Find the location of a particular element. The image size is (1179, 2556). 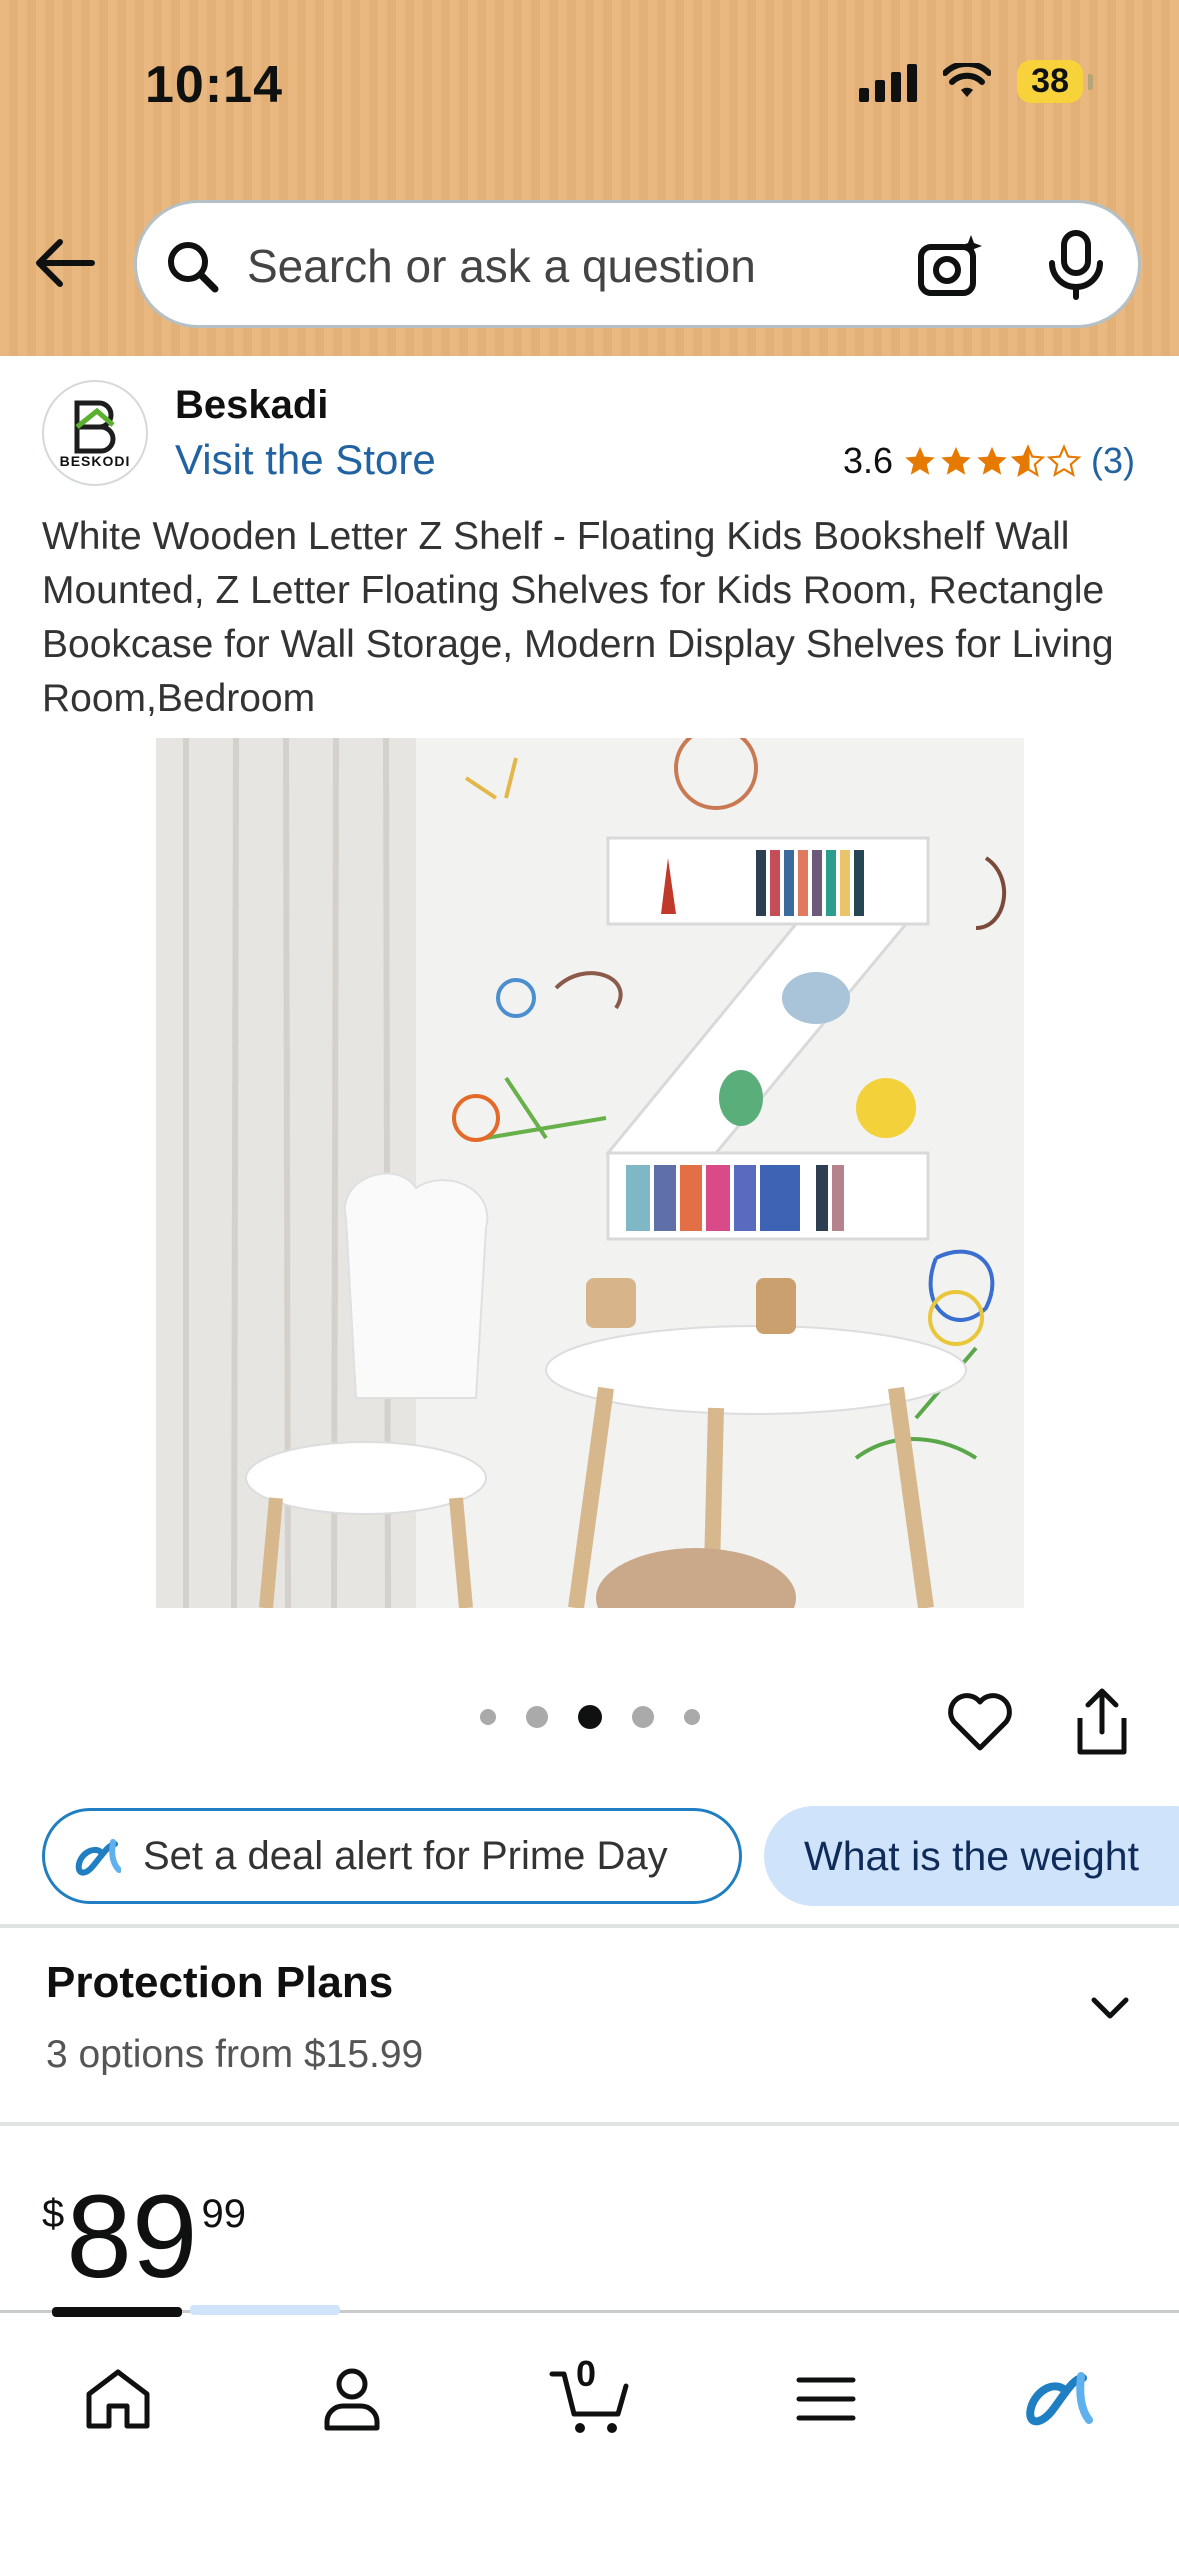

protection-plans-subtitle: 3 options from $15.99 is located at coordinates (235, 2054).